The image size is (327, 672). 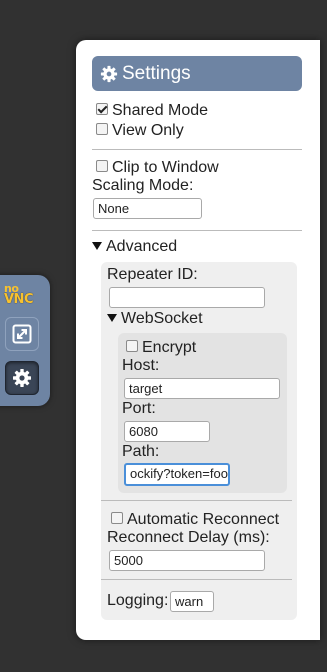 I want to click on websocket-toggle: WebSocket, so click(x=155, y=319).